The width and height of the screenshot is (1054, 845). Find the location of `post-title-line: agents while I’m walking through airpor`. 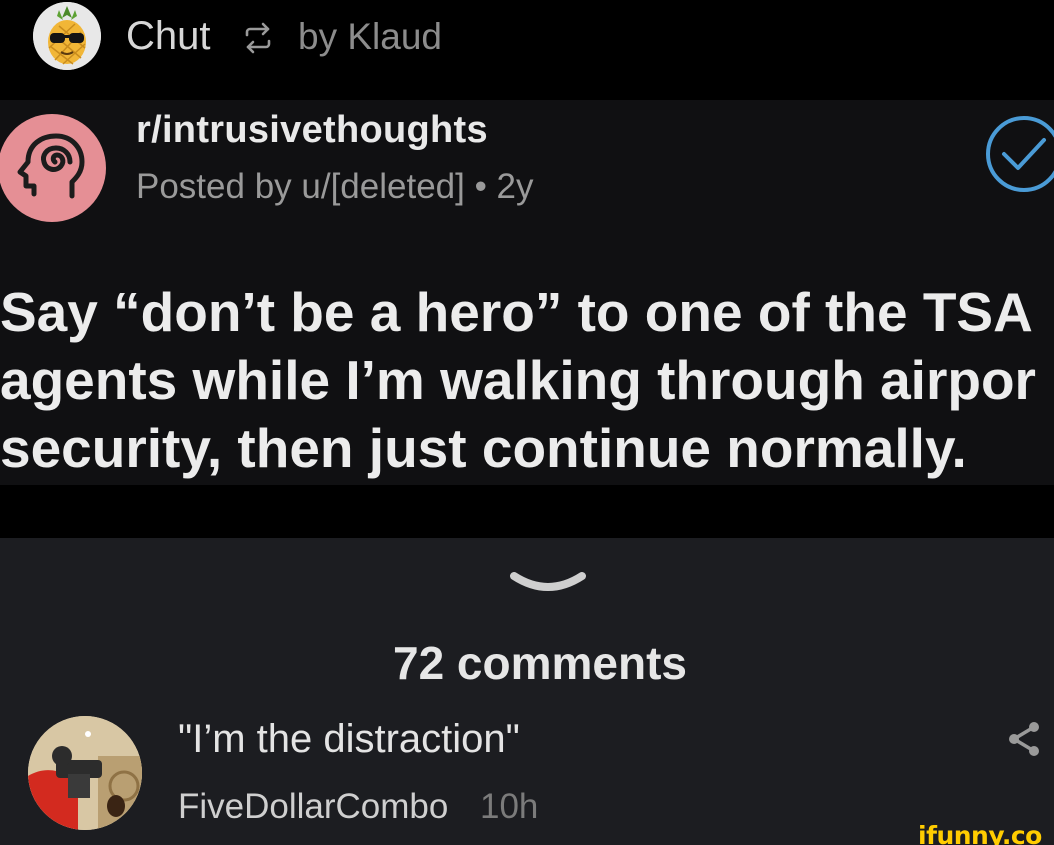

post-title-line: agents while I’m walking through airpor is located at coordinates (518, 380).